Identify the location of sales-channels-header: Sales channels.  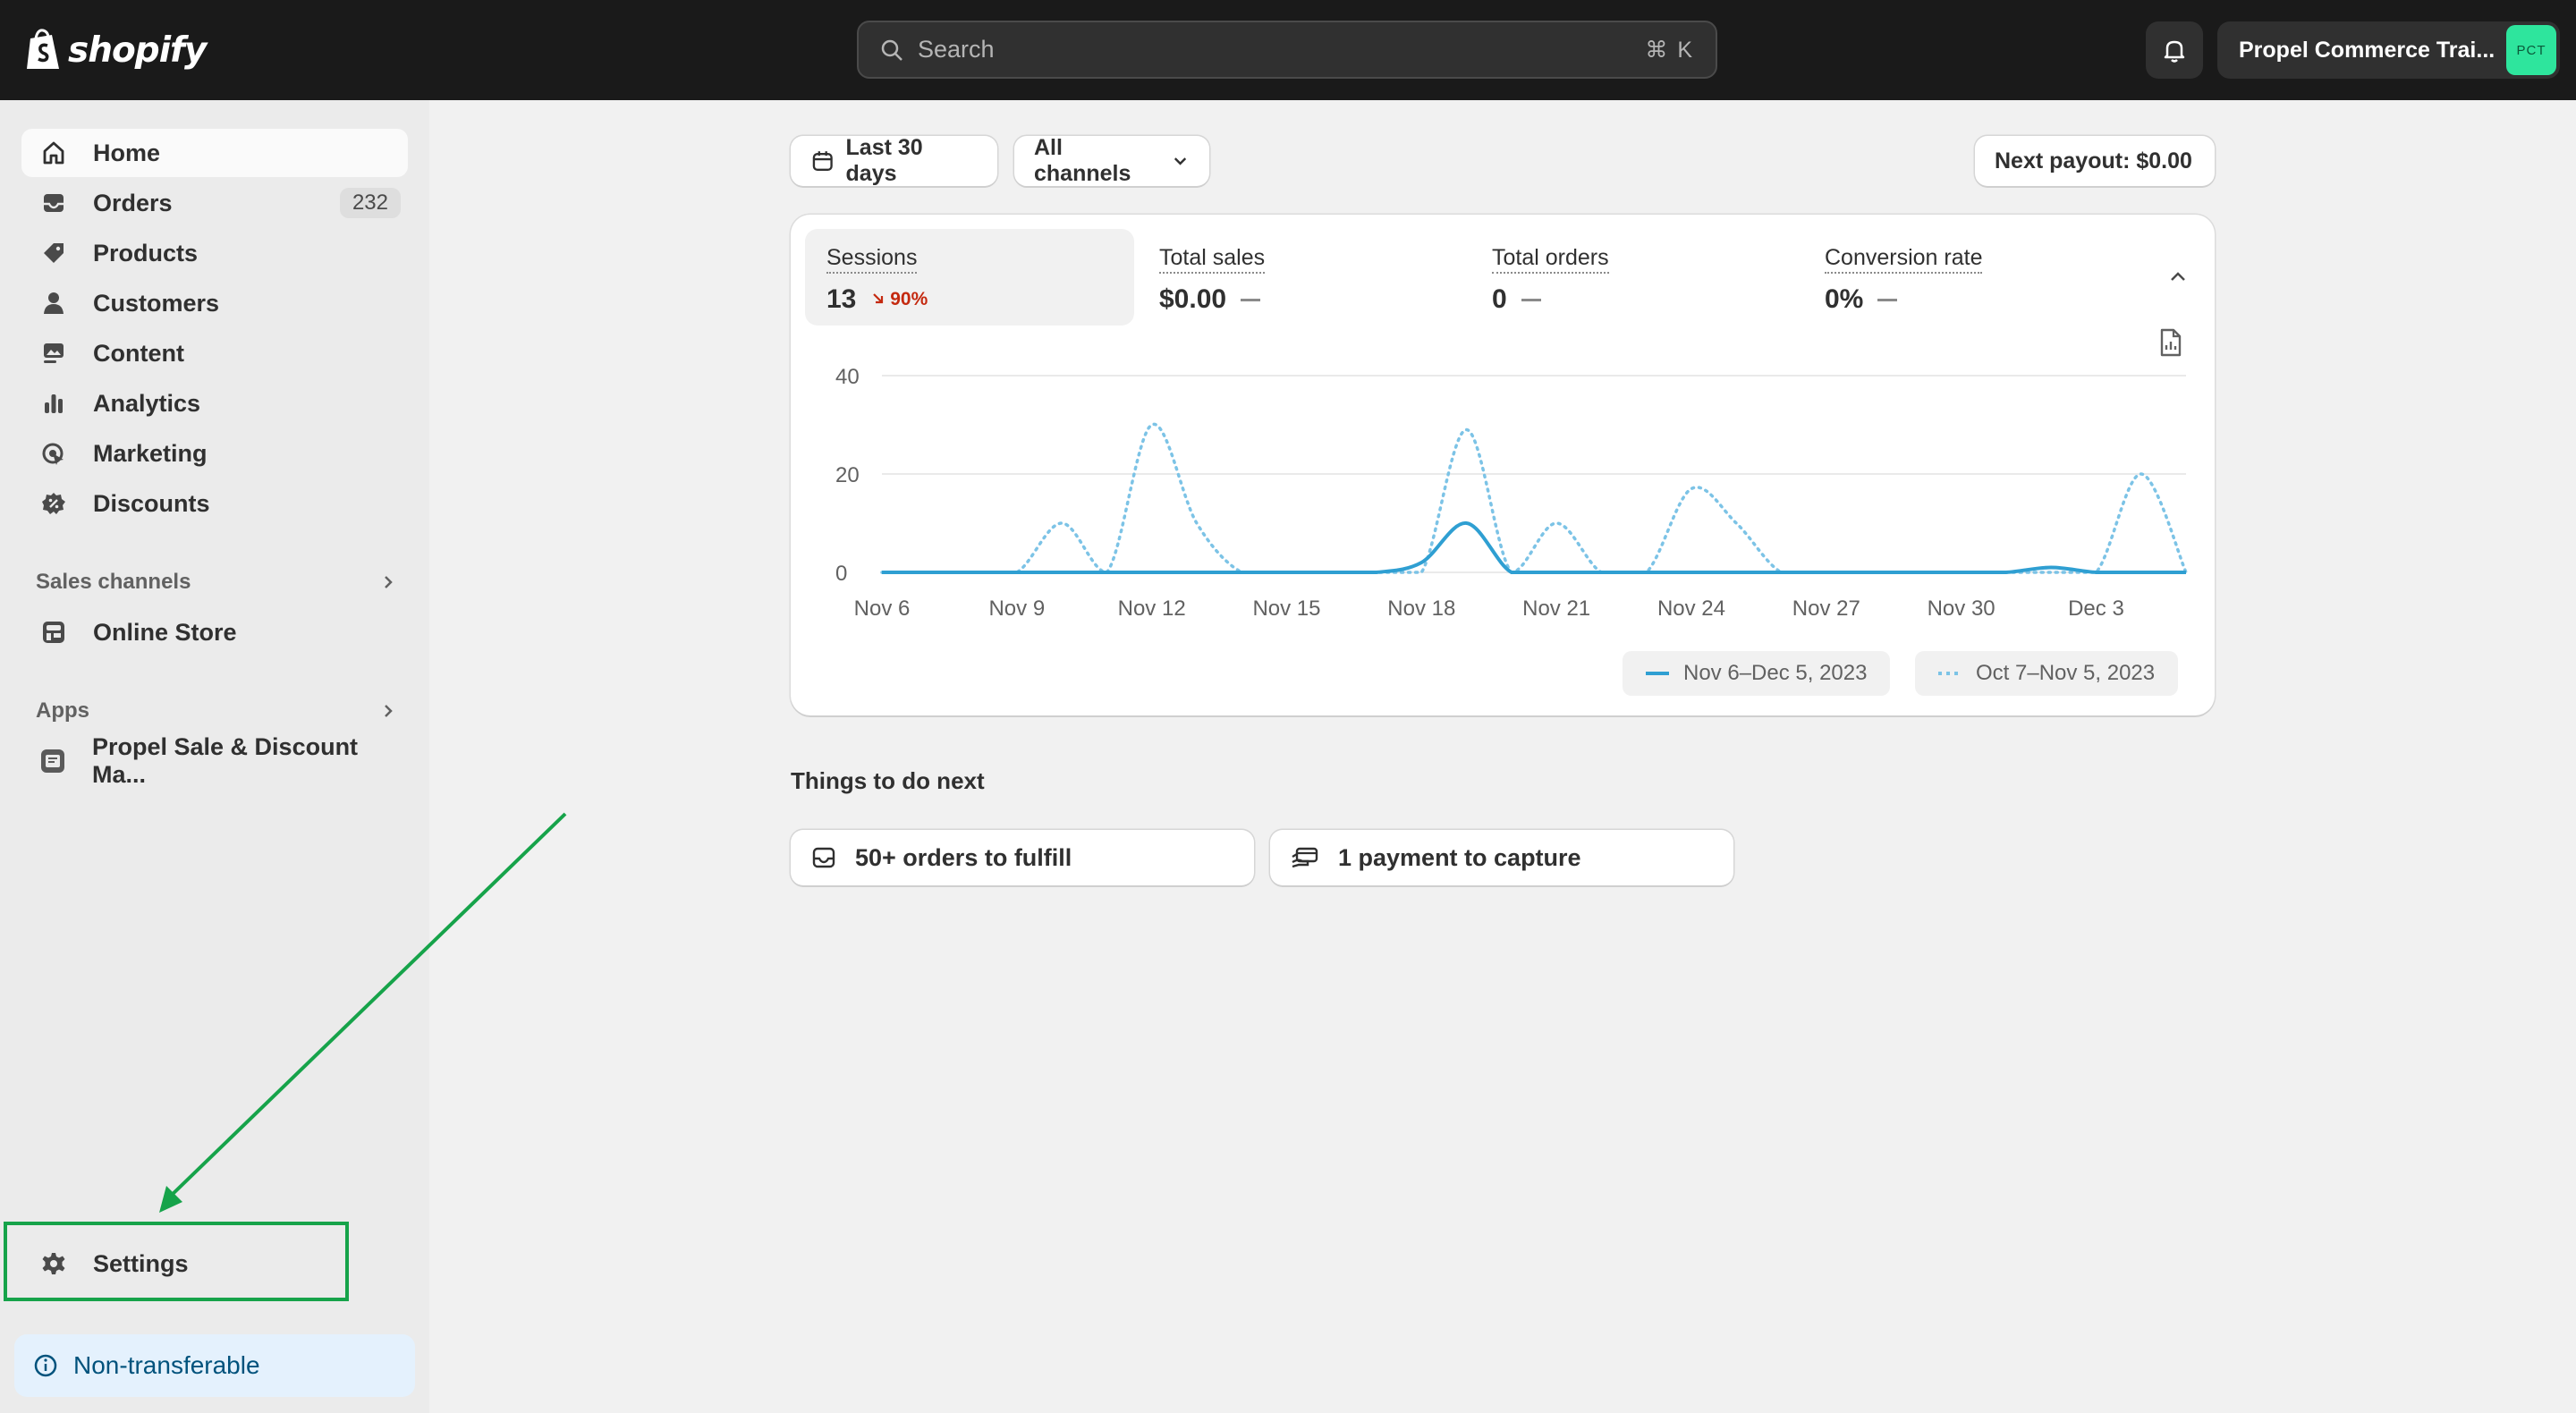
(218, 582).